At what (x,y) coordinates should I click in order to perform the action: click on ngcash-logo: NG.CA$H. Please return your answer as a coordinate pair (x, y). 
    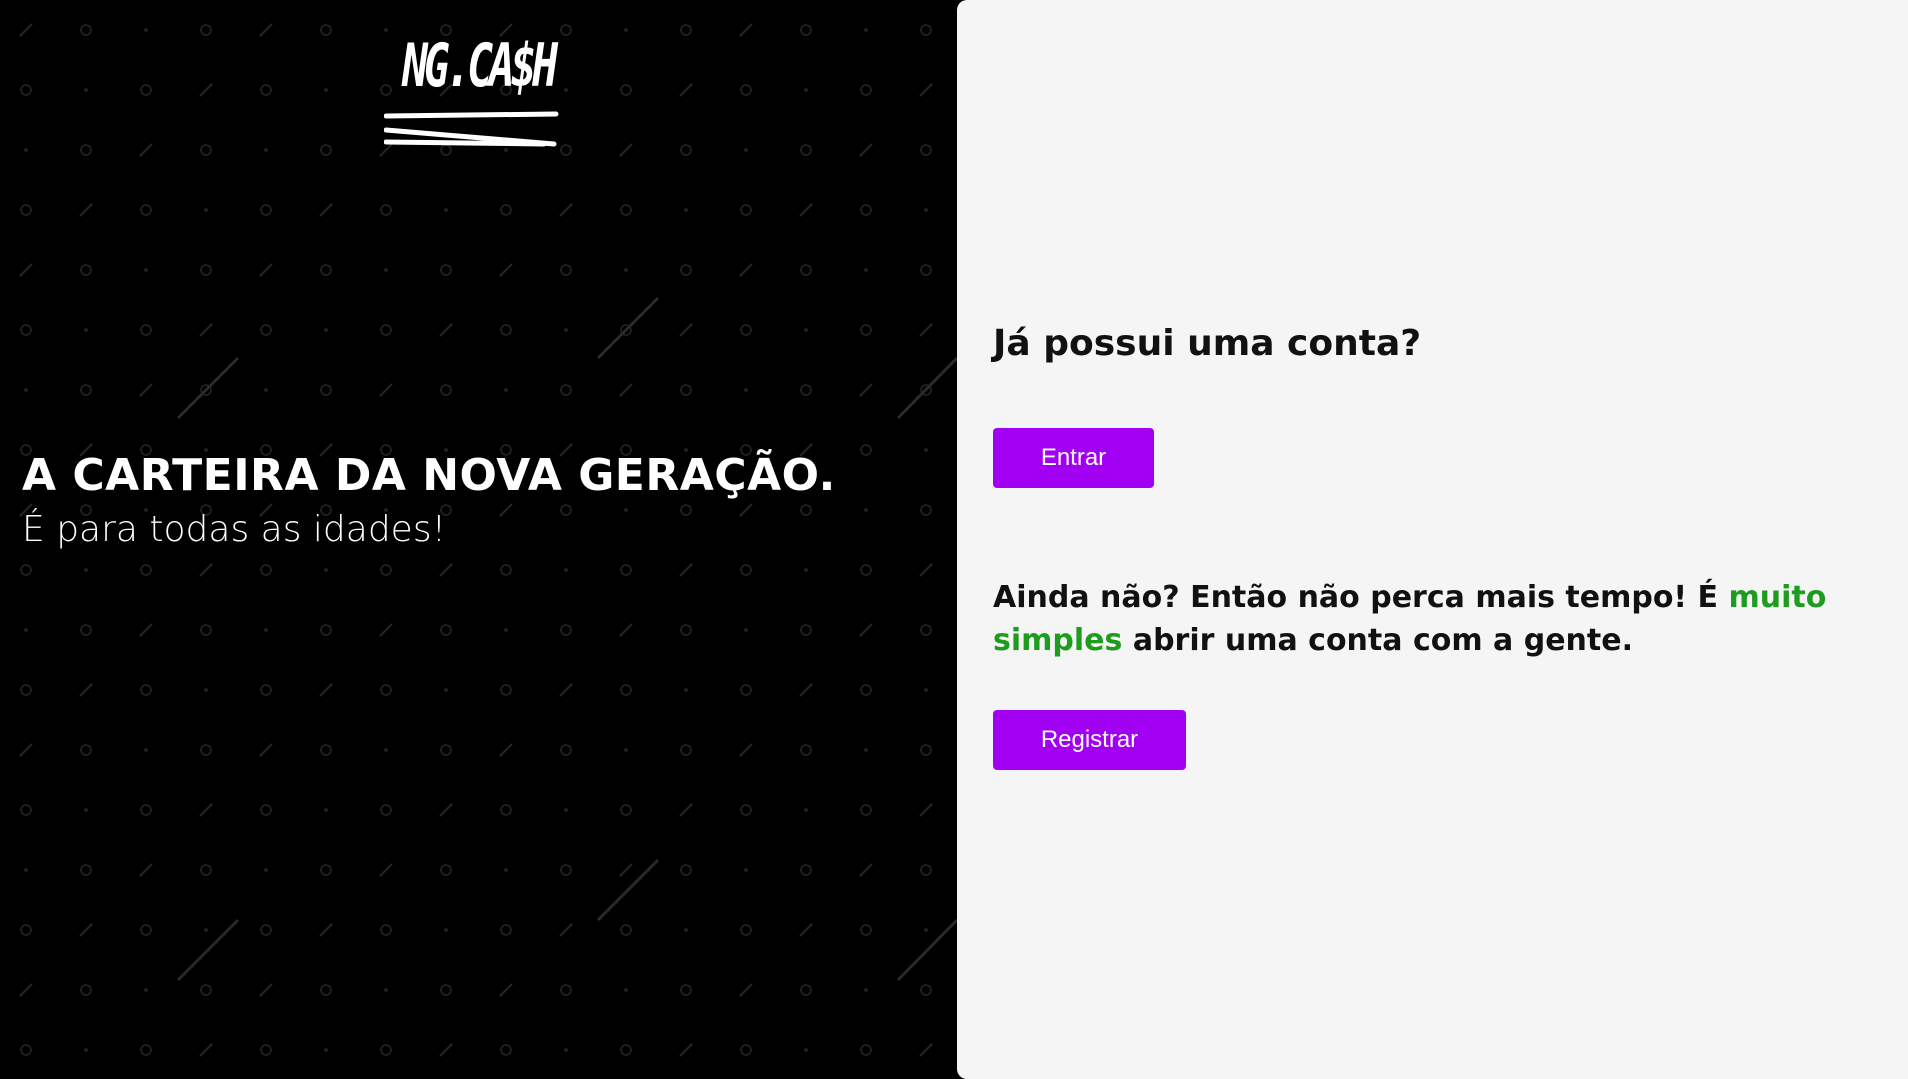
    Looking at the image, I should click on (472, 87).